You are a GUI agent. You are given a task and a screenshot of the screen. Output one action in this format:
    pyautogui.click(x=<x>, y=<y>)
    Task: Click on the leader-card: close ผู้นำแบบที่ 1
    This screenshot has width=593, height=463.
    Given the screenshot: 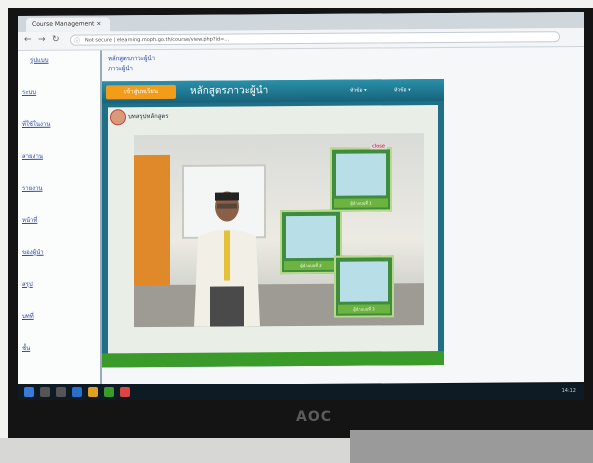 What is the action you would take?
    pyautogui.click(x=361, y=177)
    